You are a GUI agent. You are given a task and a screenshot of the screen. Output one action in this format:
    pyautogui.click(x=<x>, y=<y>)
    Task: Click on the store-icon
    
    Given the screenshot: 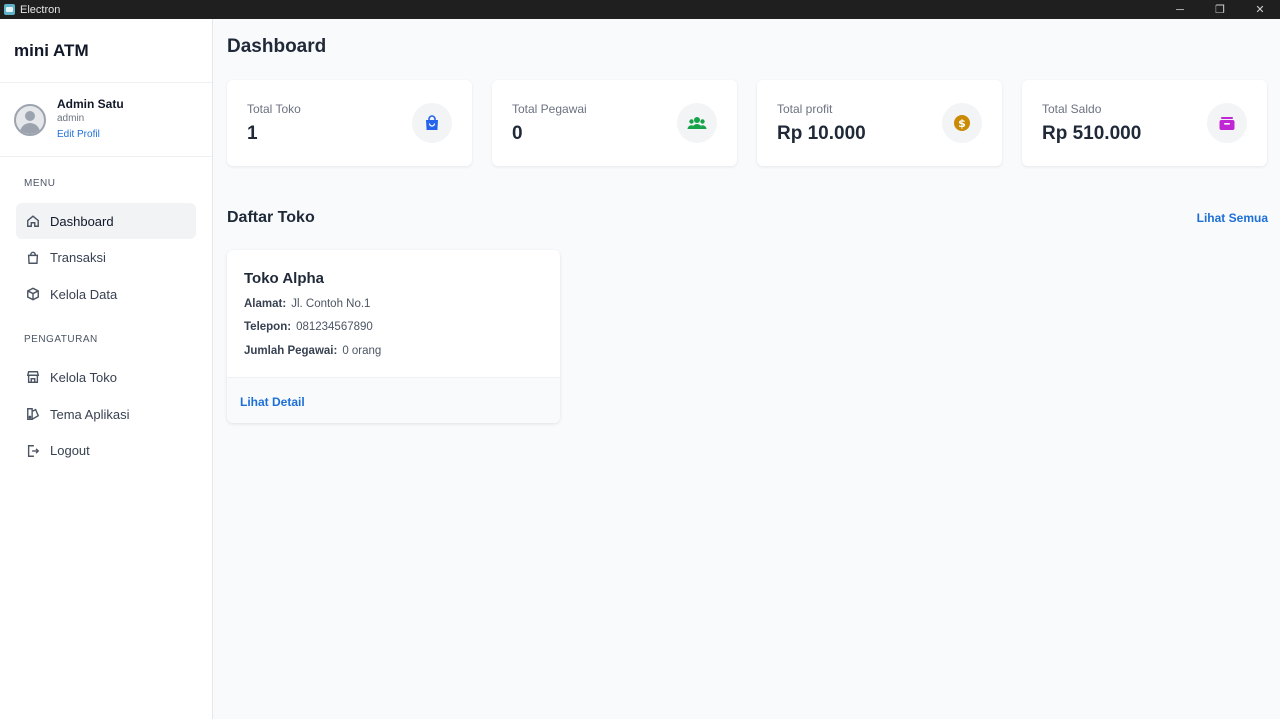 What is the action you would take?
    pyautogui.click(x=33, y=377)
    